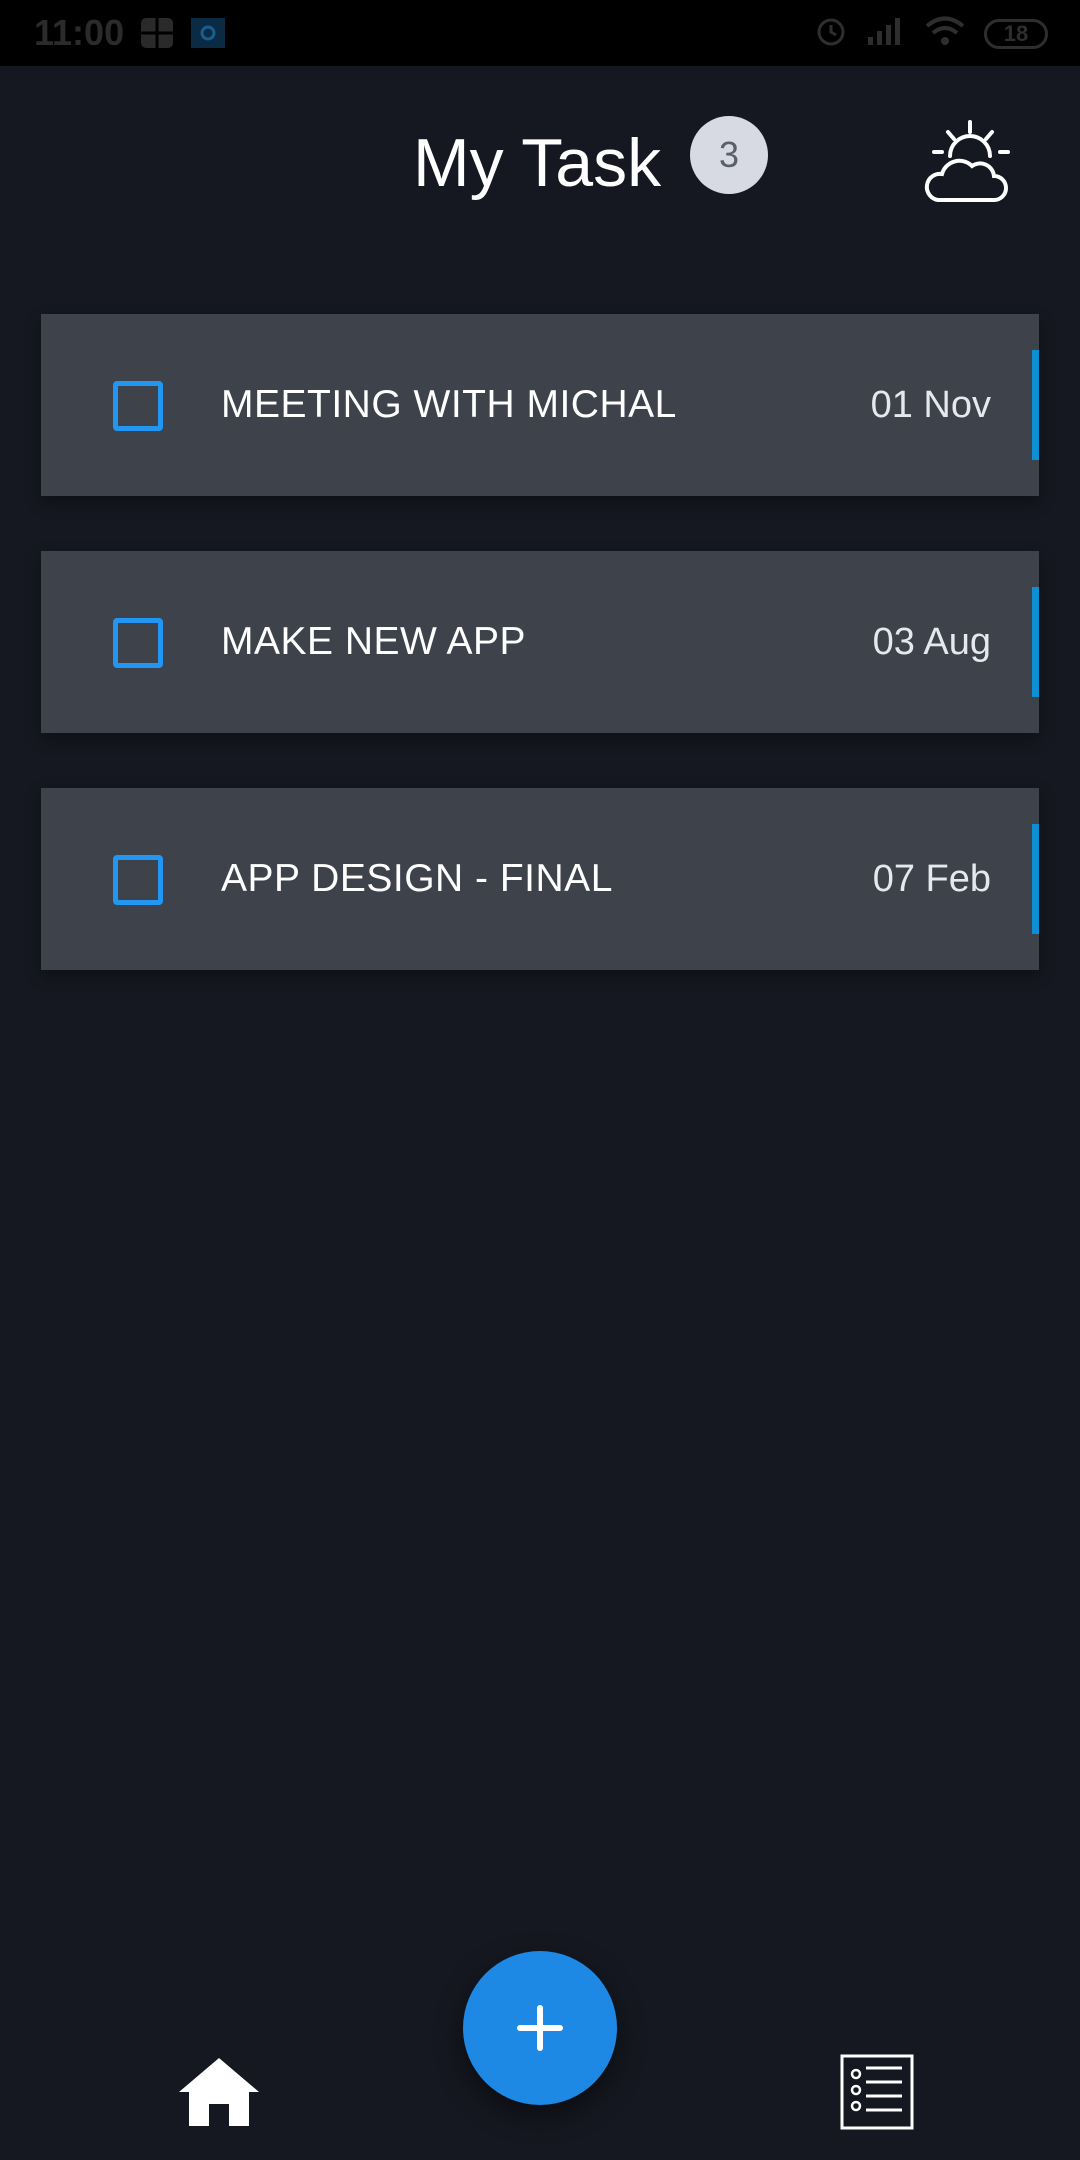 The height and width of the screenshot is (2160, 1080). I want to click on partly-cloudy-icon, so click(967, 165).